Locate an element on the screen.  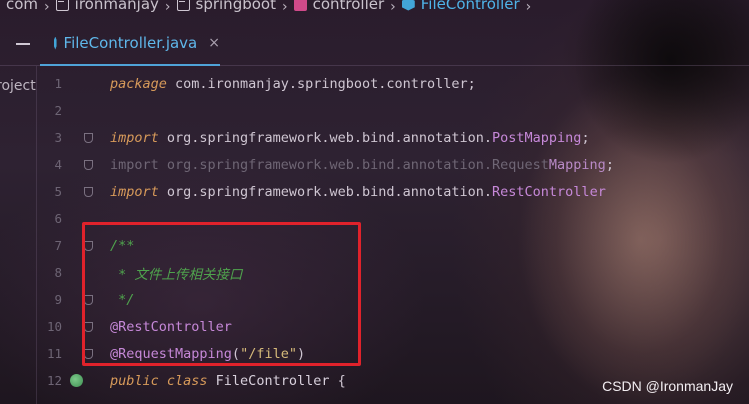
breadcrumb-item-filecontroller: FileController is located at coordinates (460, 6).